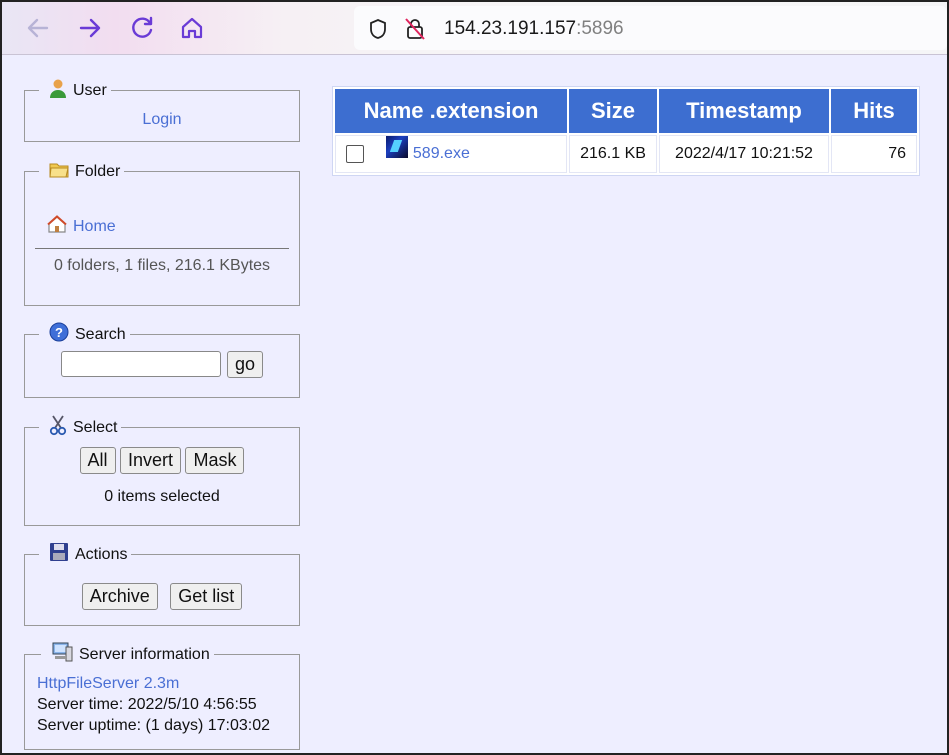  What do you see at coordinates (95, 427) in the screenshot?
I see `select-panel-title: Select` at bounding box center [95, 427].